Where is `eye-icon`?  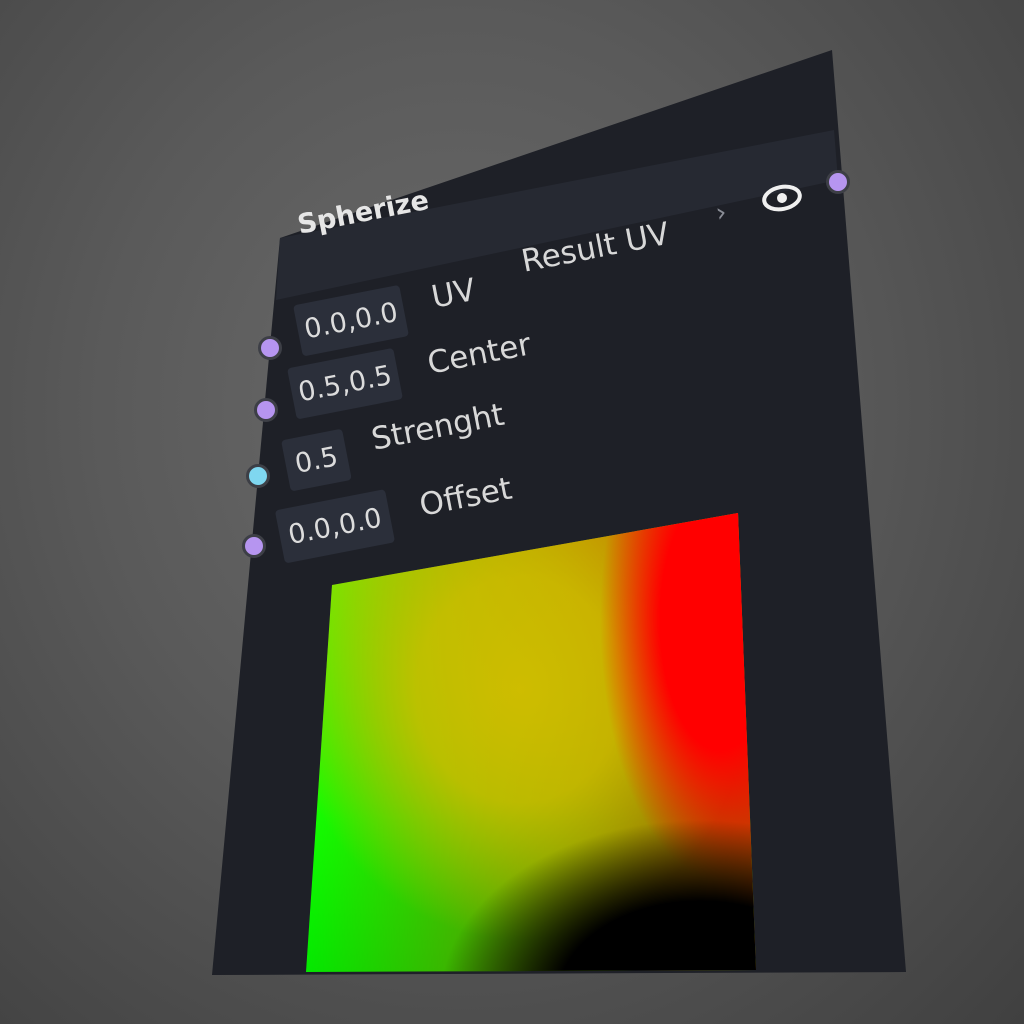
eye-icon is located at coordinates (782, 198).